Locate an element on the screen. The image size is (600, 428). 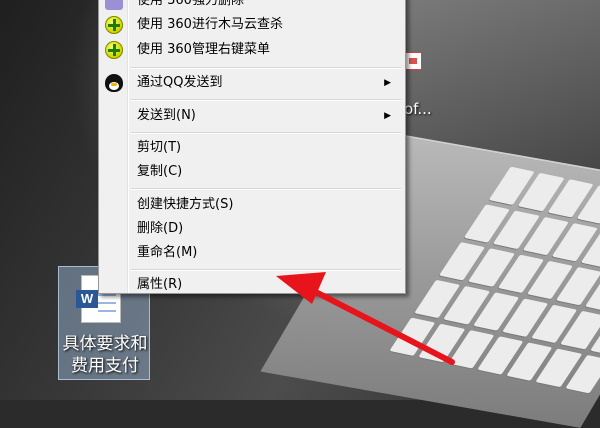
annotation-arrow is located at coordinates (365, 318).